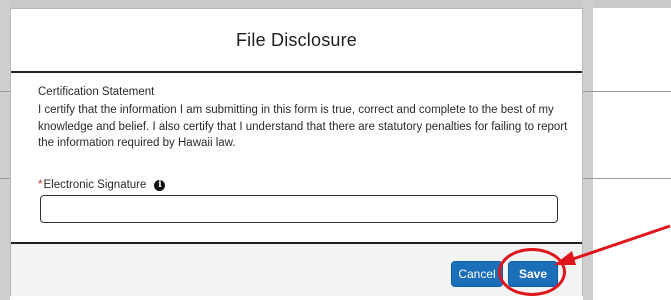 Image resolution: width=671 pixels, height=300 pixels. What do you see at coordinates (96, 92) in the screenshot?
I see `certification-heading: Certification Statement` at bounding box center [96, 92].